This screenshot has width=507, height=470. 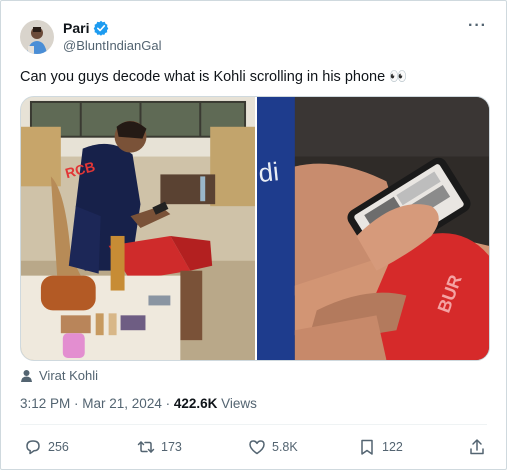 I want to click on avatar-image, so click(x=37, y=37).